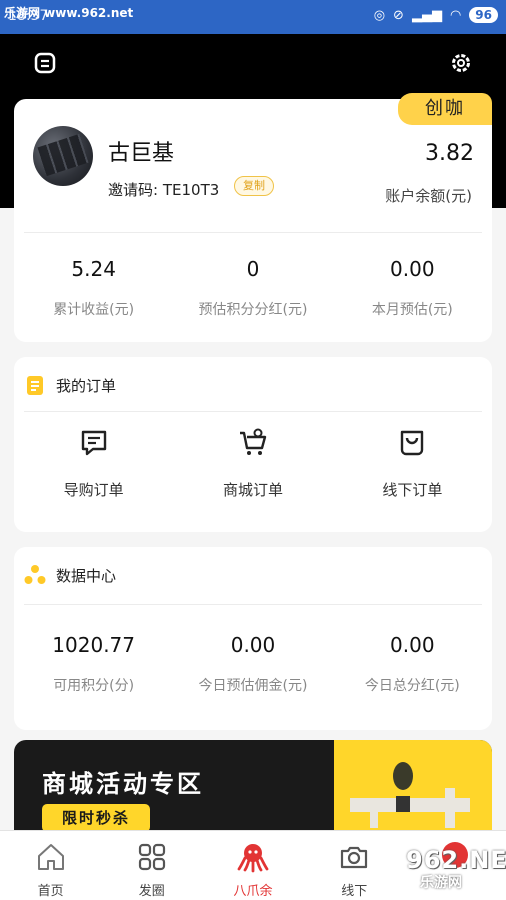 This screenshot has width=506, height=900. I want to click on stat-label: 今日总分红(元), so click(412, 686).